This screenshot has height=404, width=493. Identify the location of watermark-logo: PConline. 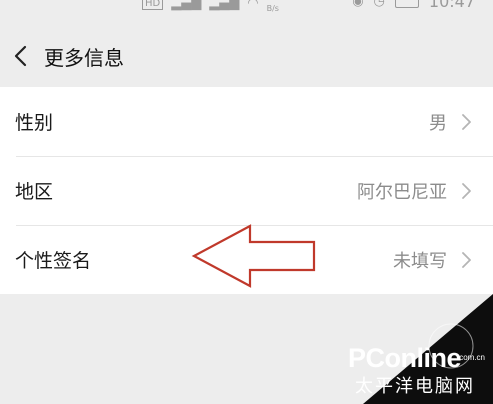
(404, 358).